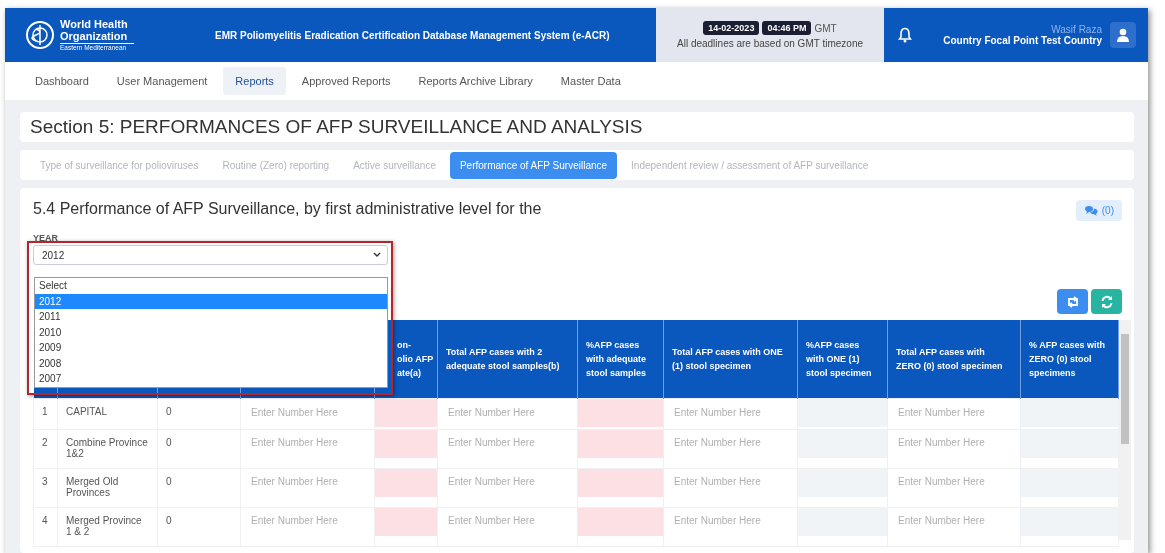 Image resolution: width=1165 pixels, height=553 pixels. Describe the element at coordinates (162, 81) in the screenshot. I see `nav-tab: User Management` at that location.